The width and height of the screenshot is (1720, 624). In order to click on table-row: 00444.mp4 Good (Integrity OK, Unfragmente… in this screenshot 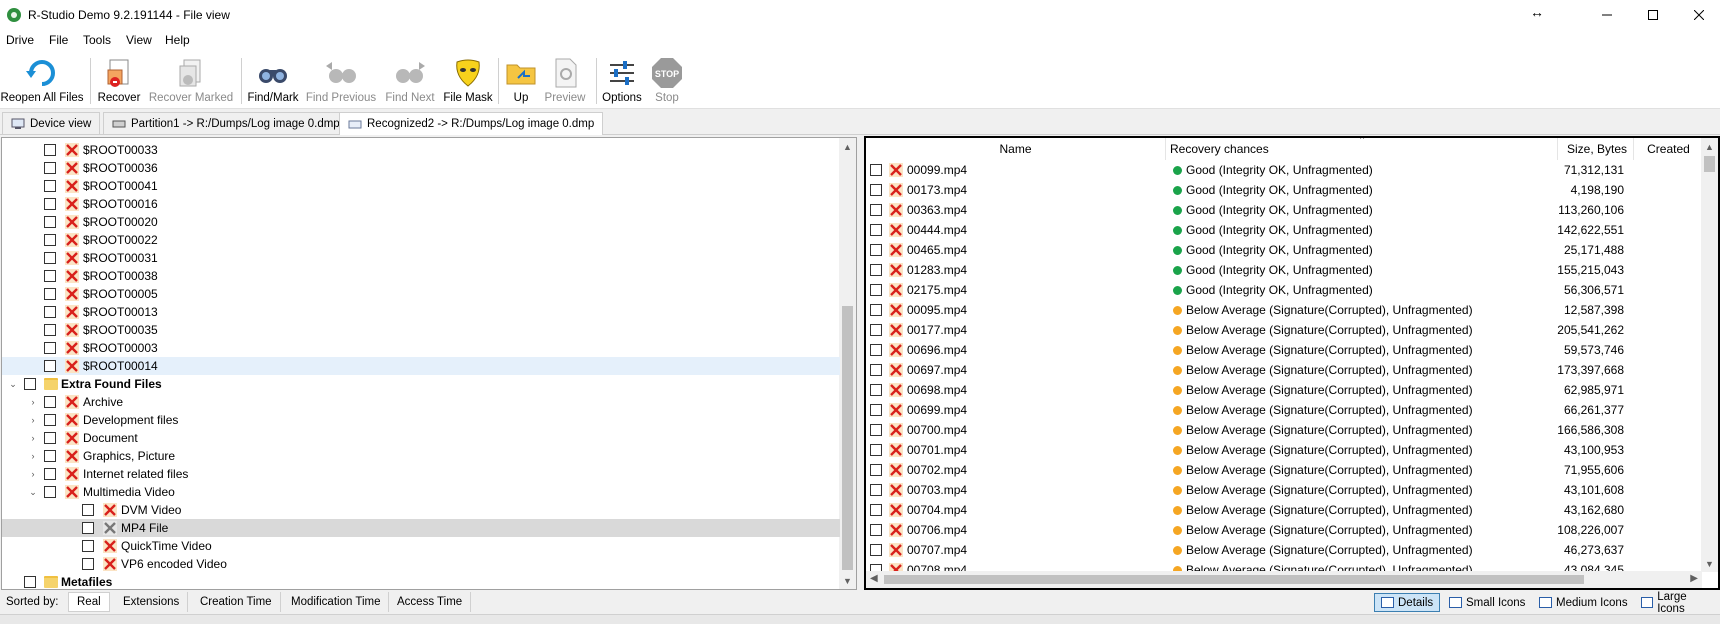, I will do `click(1285, 230)`.